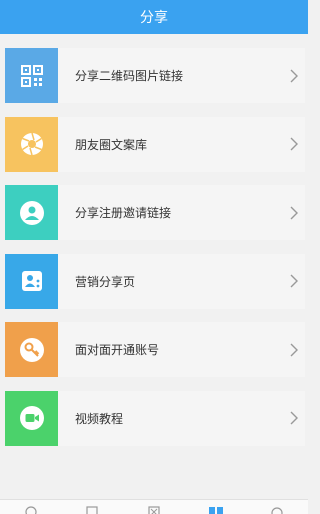  Describe the element at coordinates (31, 212) in the screenshot. I see `user-invite-icon` at that location.